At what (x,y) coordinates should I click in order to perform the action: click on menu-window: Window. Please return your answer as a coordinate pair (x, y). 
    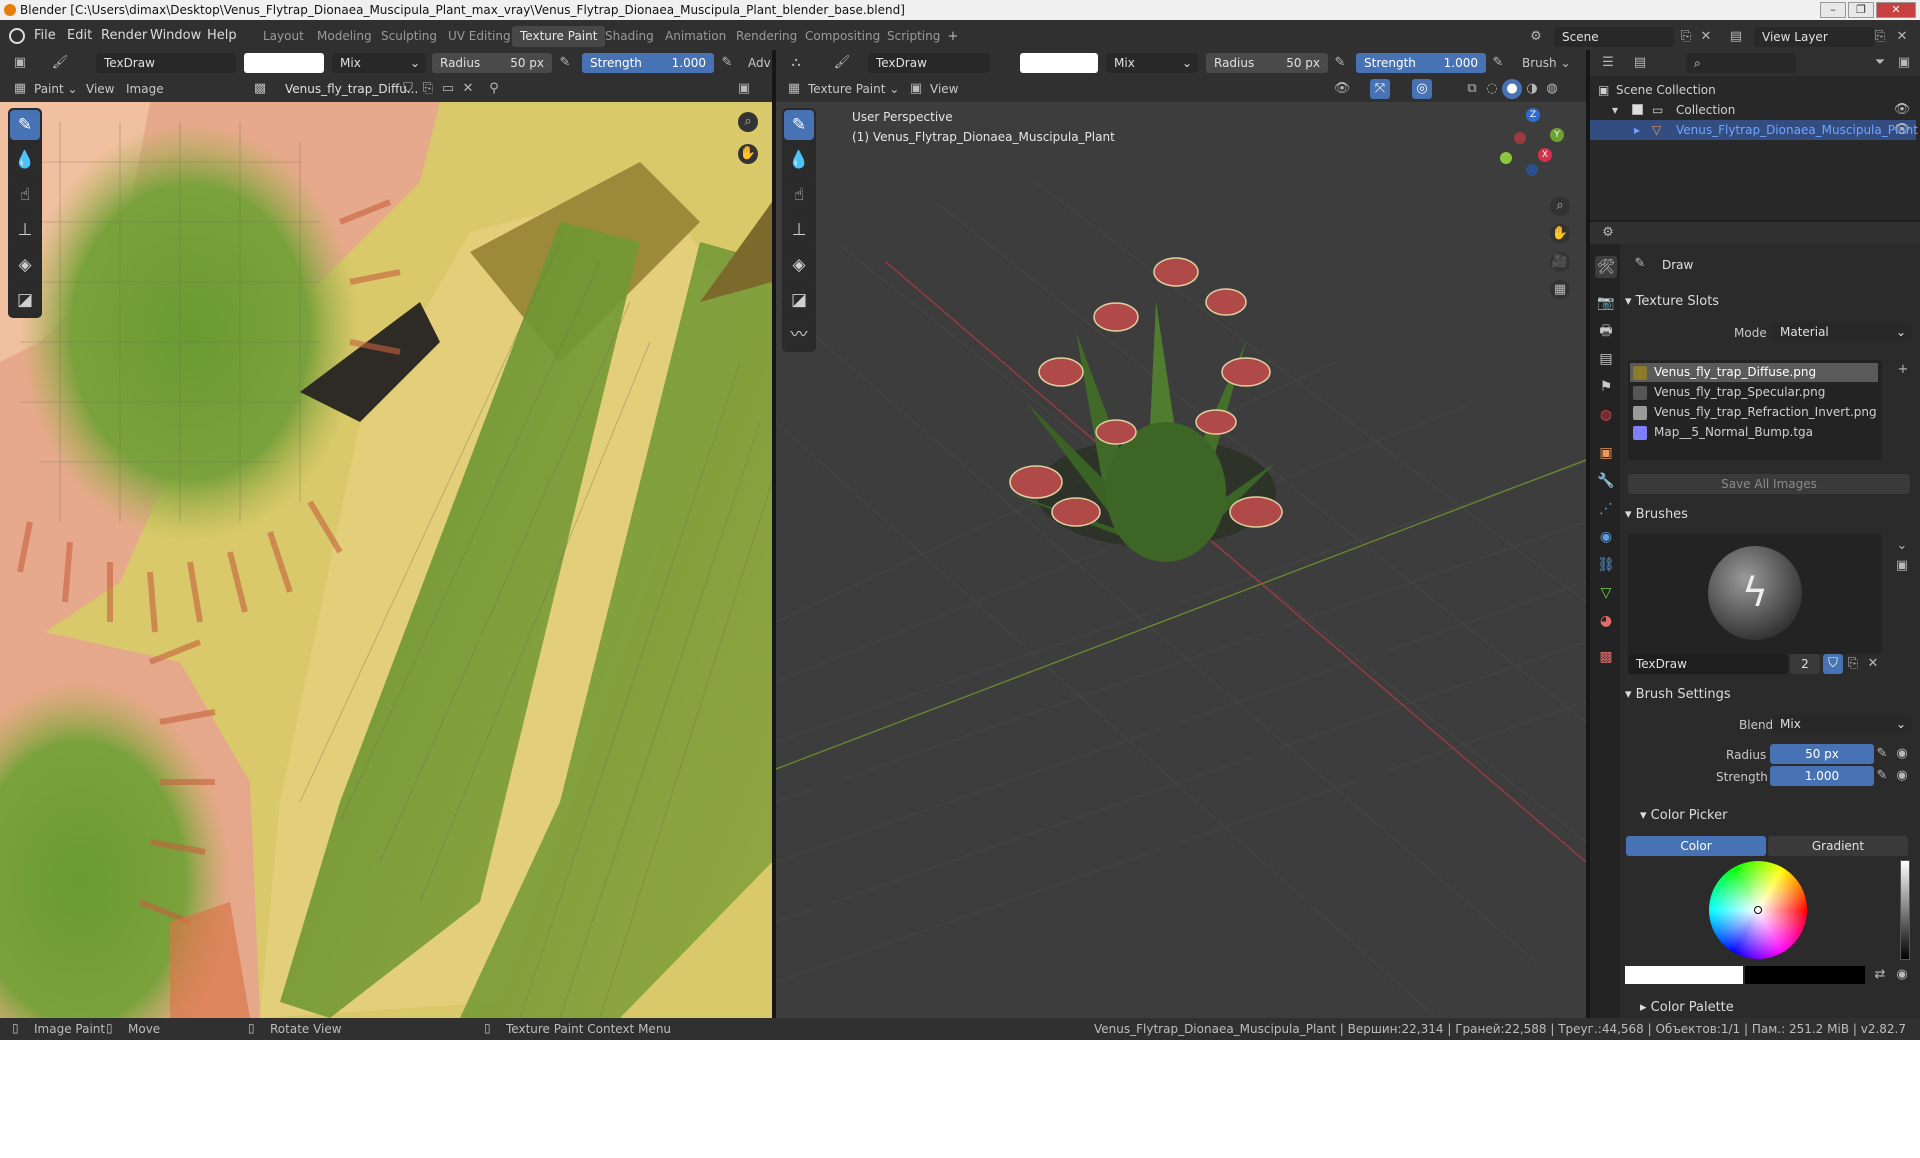
    Looking at the image, I should click on (175, 35).